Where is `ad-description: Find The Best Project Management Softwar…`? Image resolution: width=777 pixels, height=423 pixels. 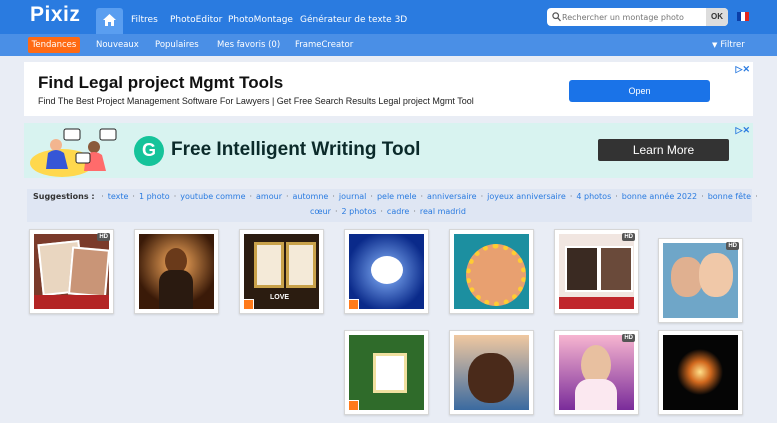
ad-description: Find The Best Project Management Softwar… is located at coordinates (256, 101).